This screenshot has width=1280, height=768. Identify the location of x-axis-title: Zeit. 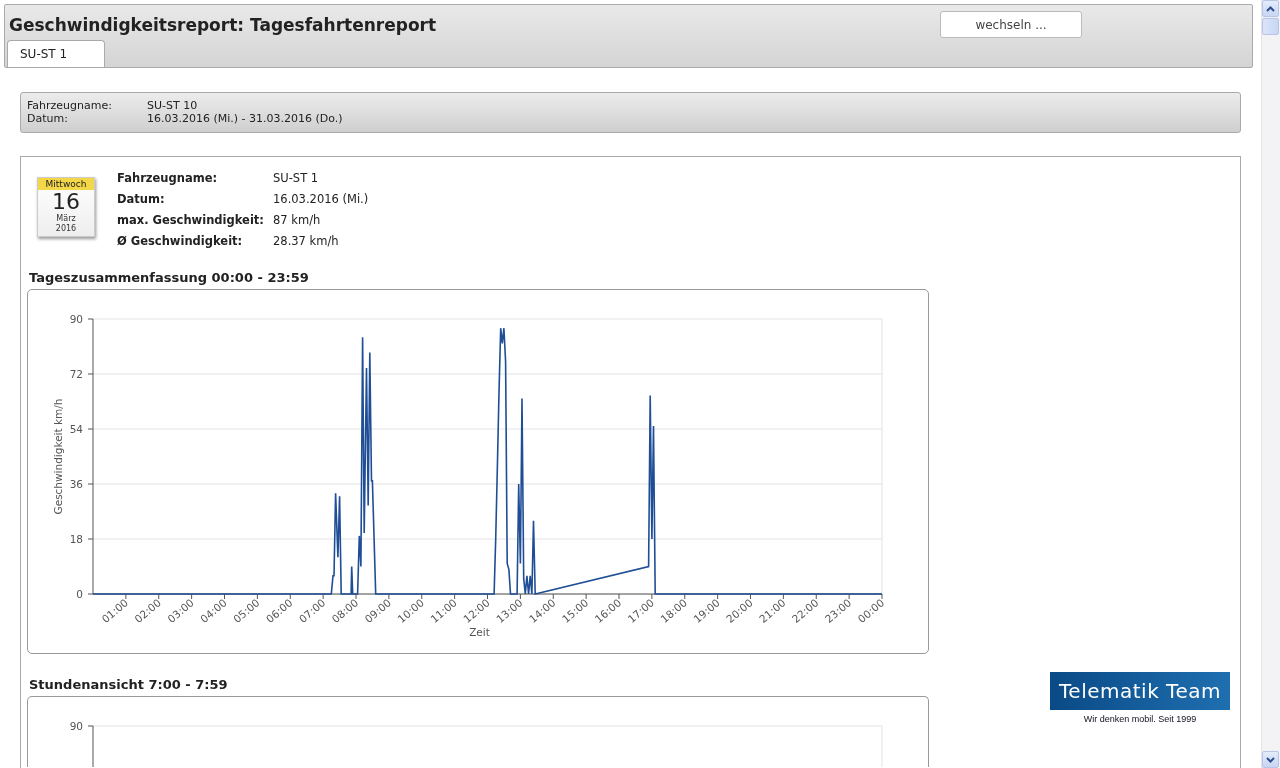
(479, 632).